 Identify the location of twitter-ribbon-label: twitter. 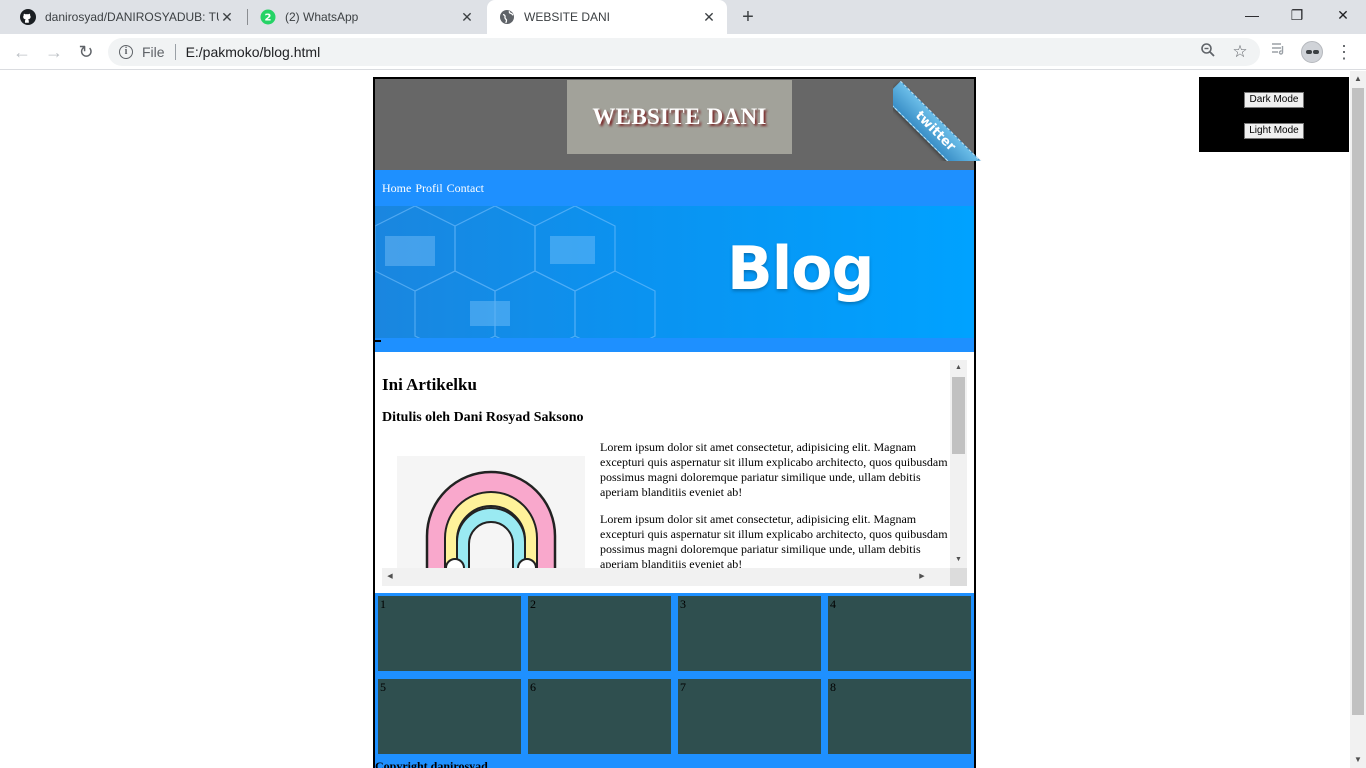
(938, 120).